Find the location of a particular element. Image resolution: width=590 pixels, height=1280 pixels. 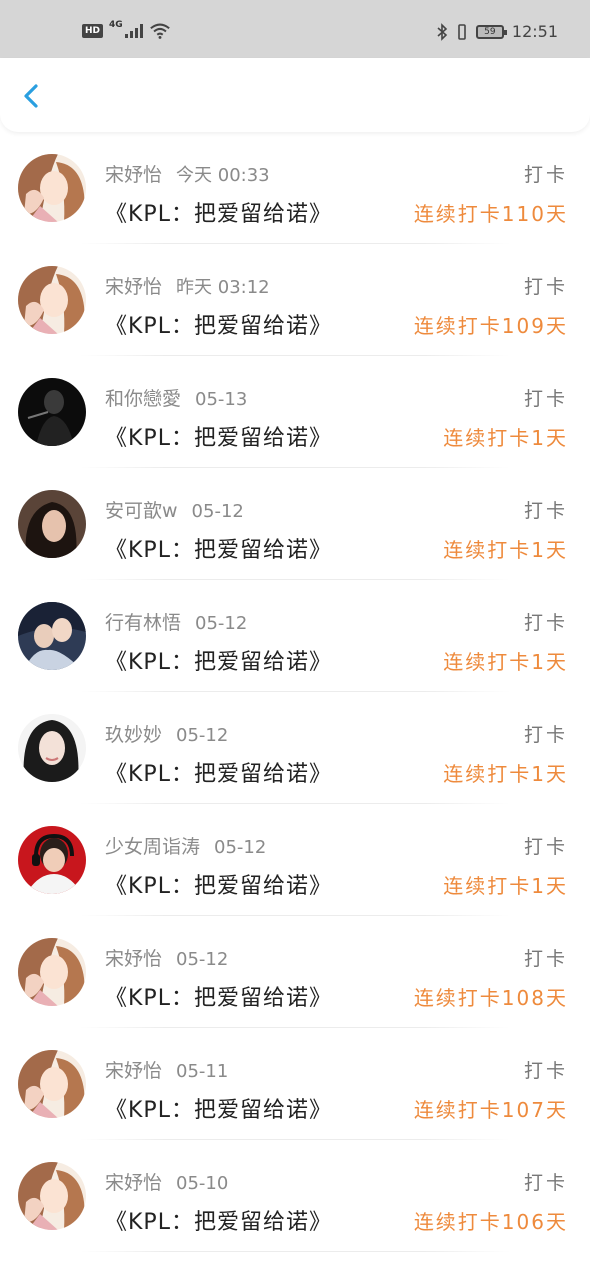

list-item: 宋妤怡 05-12 《KPL：把爱留给诺》 打卡 连续打卡108天 is located at coordinates (295, 972).